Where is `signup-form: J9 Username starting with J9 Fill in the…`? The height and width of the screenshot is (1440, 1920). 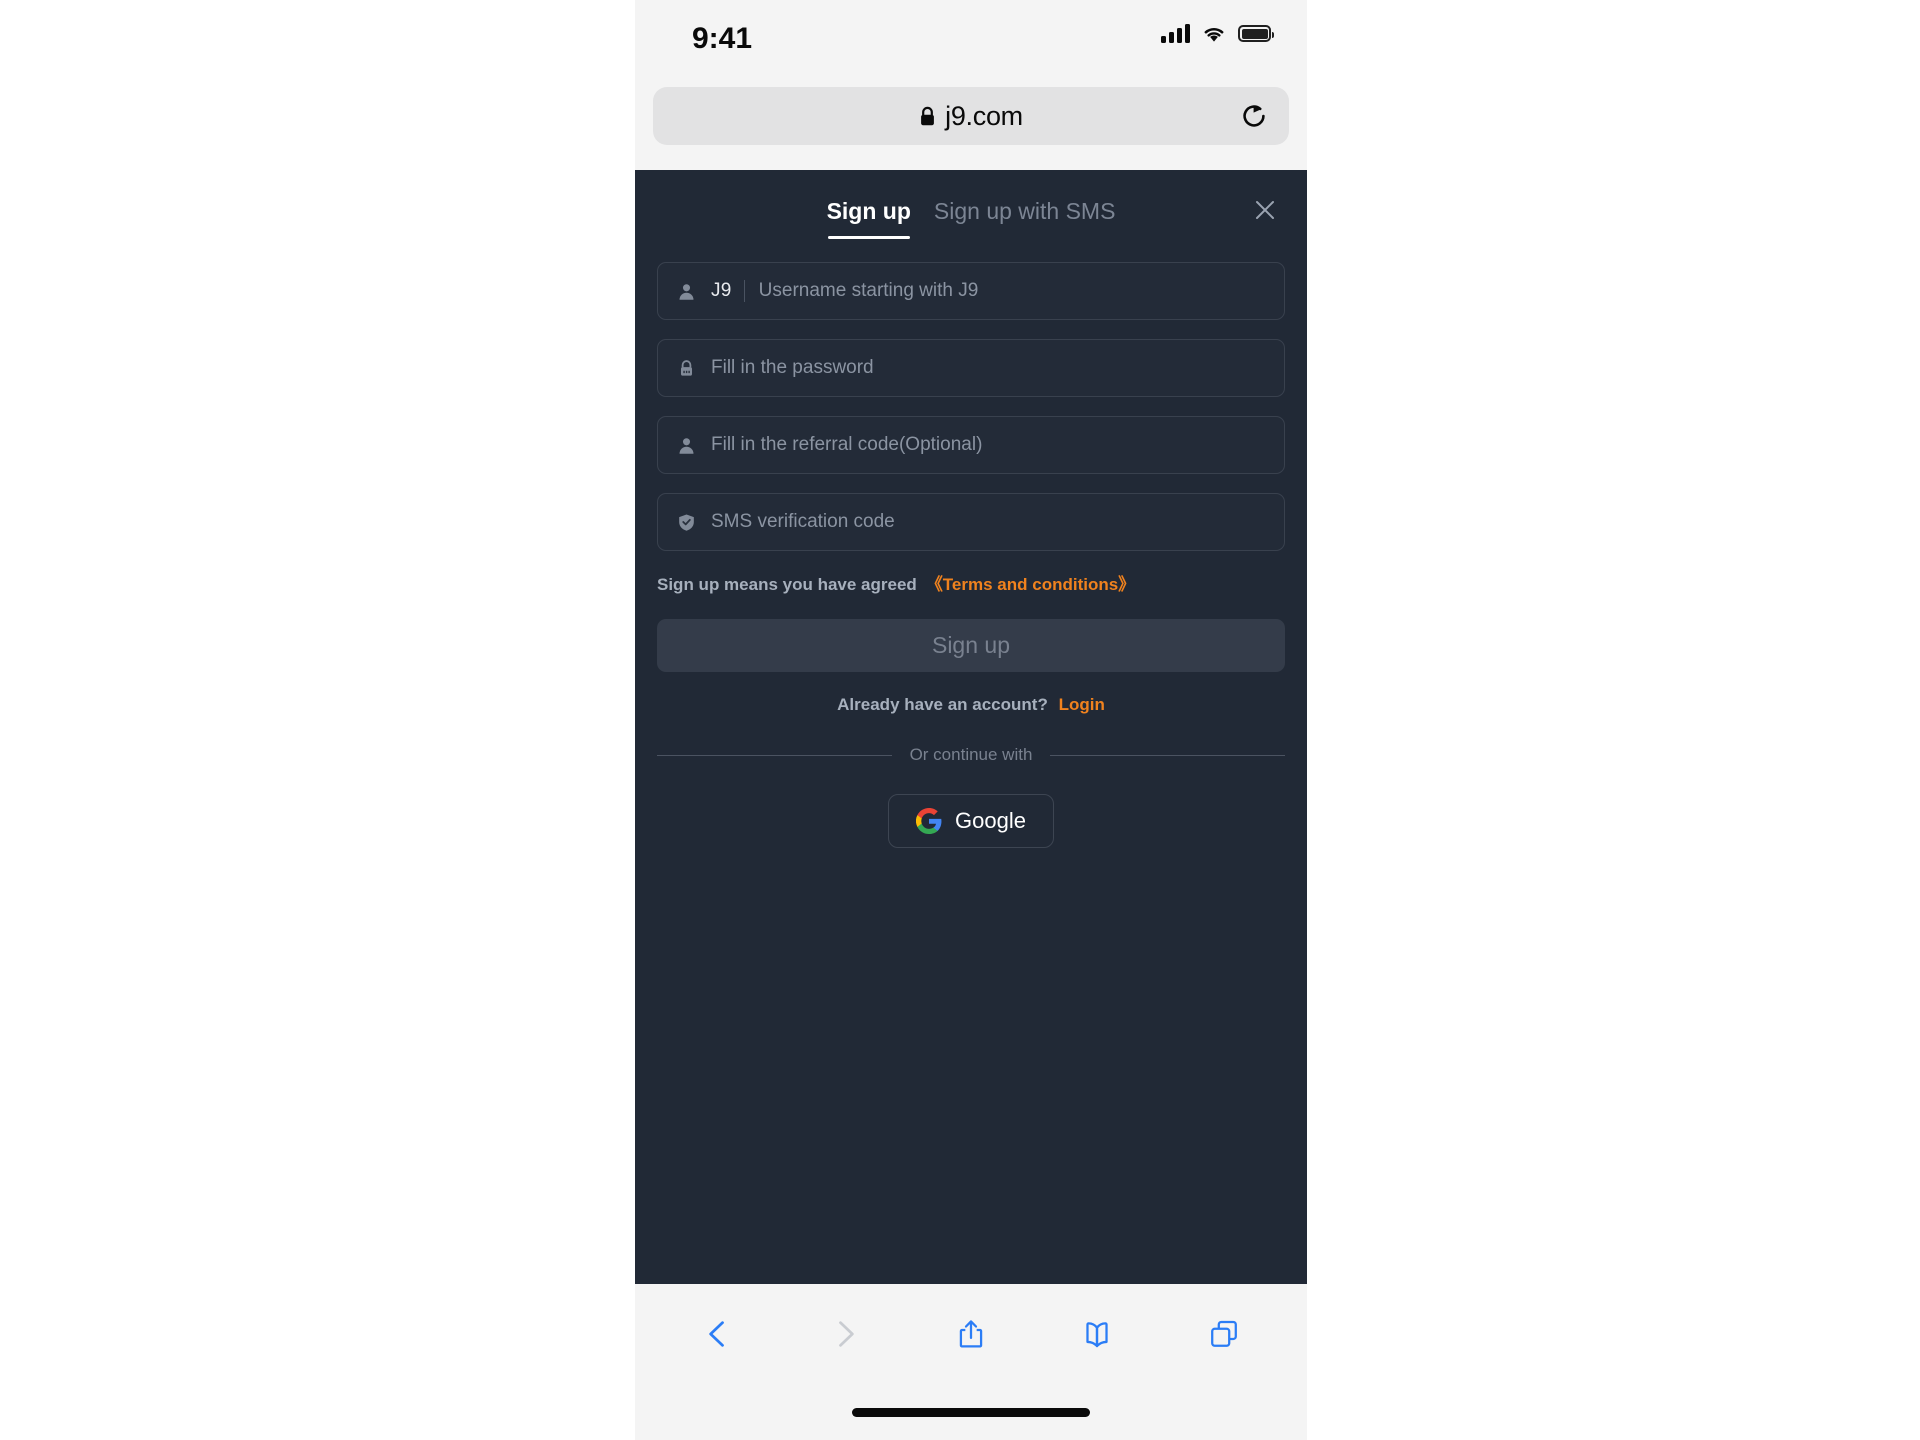 signup-form: J9 Username starting with J9 Fill in the… is located at coordinates (971, 406).